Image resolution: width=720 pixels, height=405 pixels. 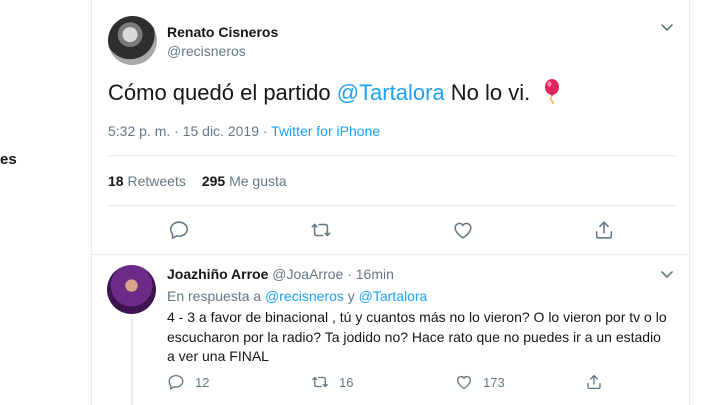 What do you see at coordinates (216, 296) in the screenshot?
I see `reply-context-prefix: En respuesta a` at bounding box center [216, 296].